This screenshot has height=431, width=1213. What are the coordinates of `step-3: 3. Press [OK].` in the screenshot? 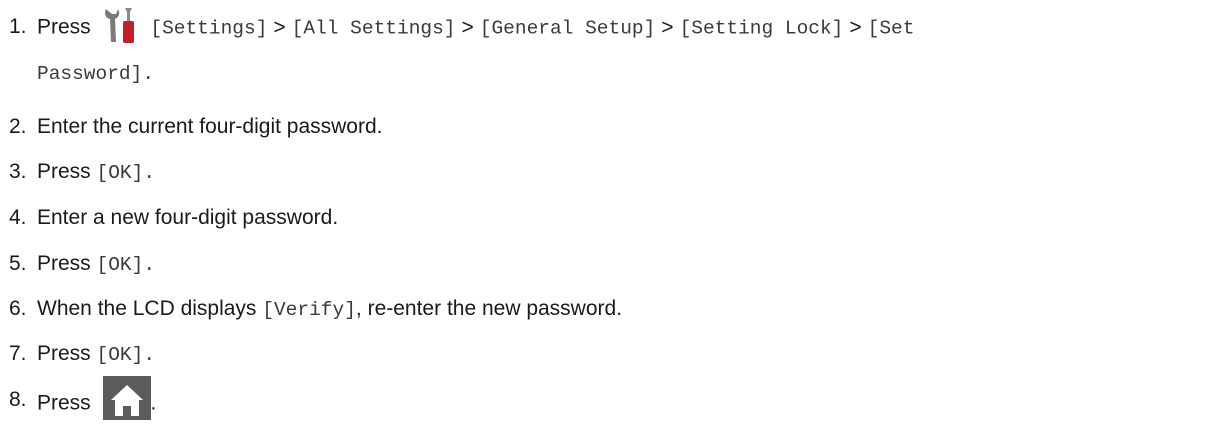 It's located at (77, 172).